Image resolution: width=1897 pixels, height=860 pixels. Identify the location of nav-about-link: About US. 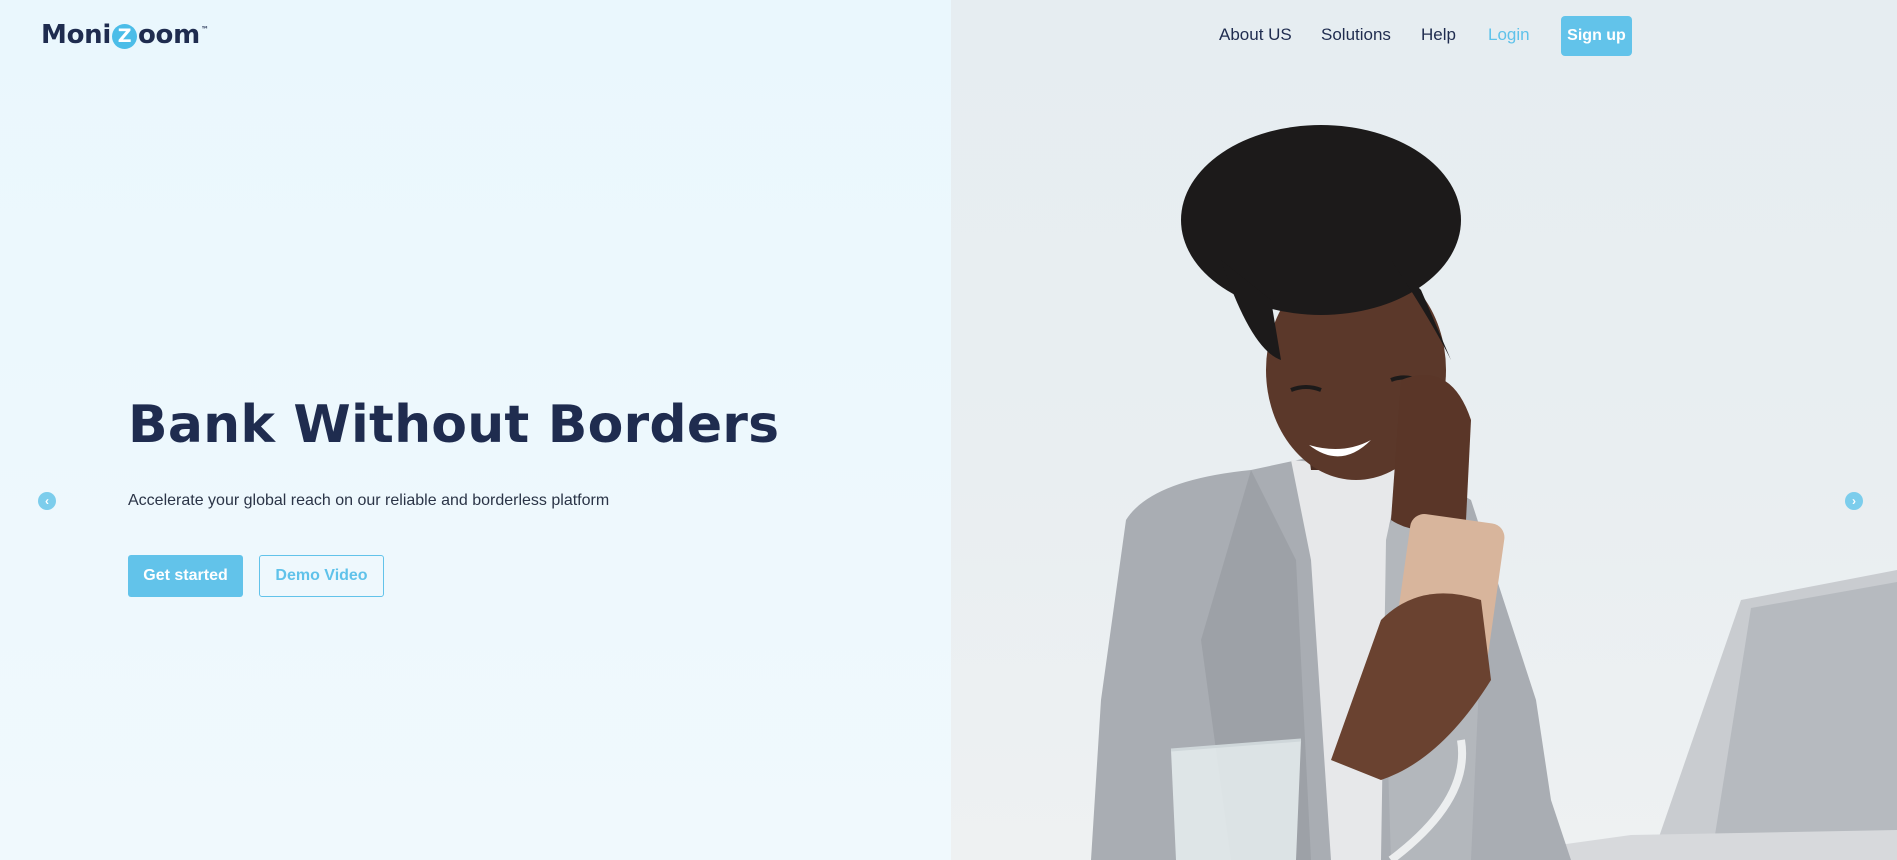
(1255, 35).